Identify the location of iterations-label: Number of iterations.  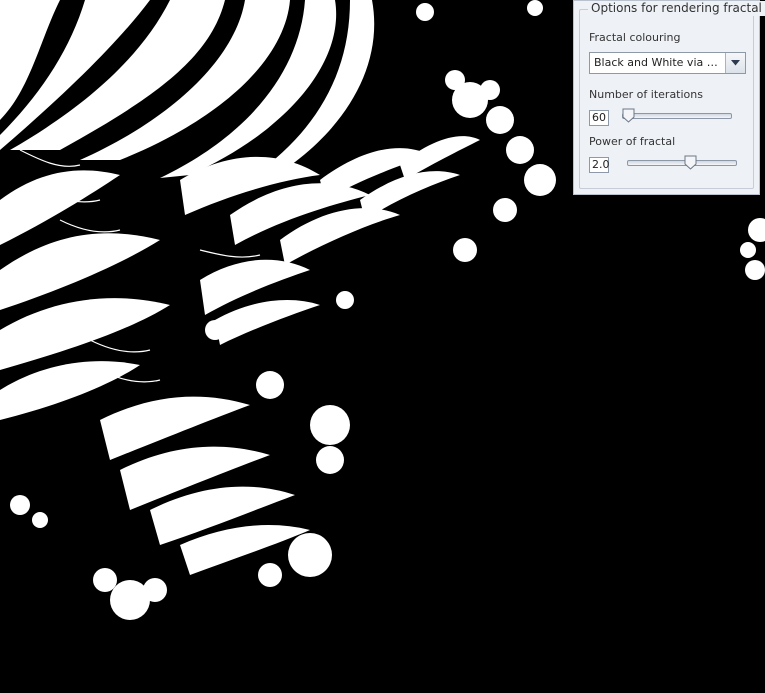
(646, 94).